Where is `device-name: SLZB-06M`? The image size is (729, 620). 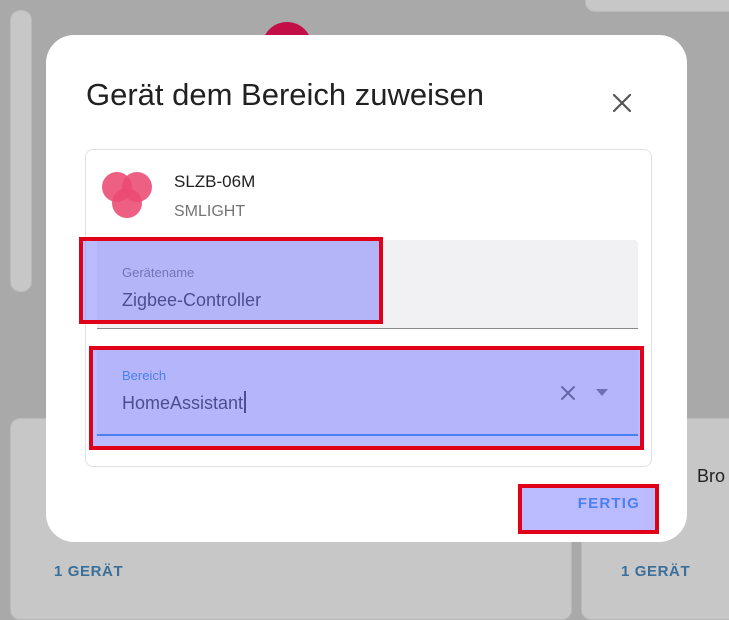
device-name: SLZB-06M is located at coordinates (215, 181).